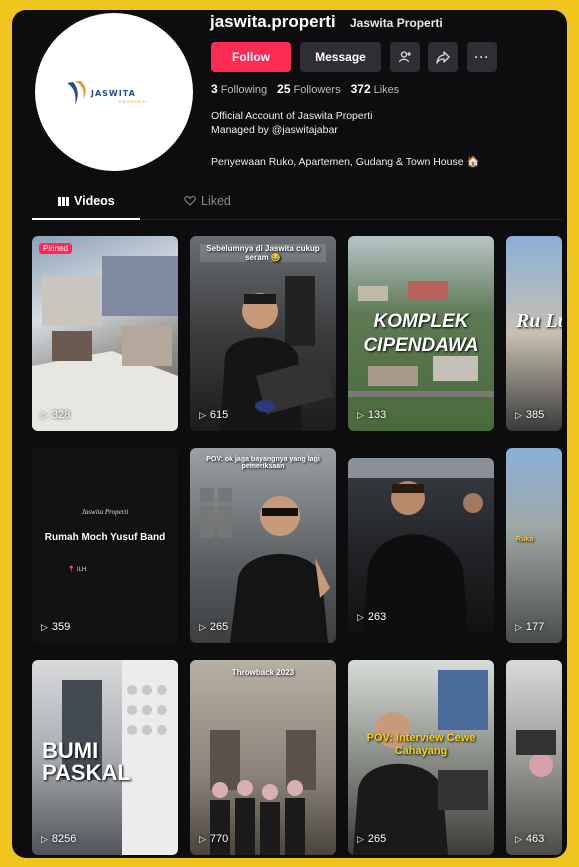  I want to click on profile-tabs: Videos Liked, so click(297, 205).